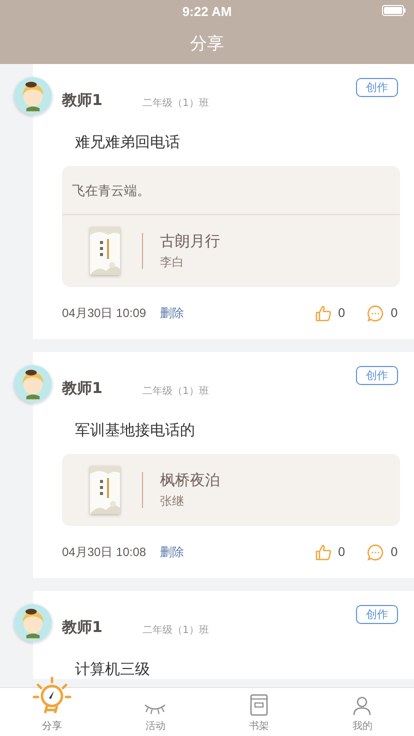 This screenshot has width=414, height=736. What do you see at coordinates (52, 696) in the screenshot?
I see `lightbulb-icon` at bounding box center [52, 696].